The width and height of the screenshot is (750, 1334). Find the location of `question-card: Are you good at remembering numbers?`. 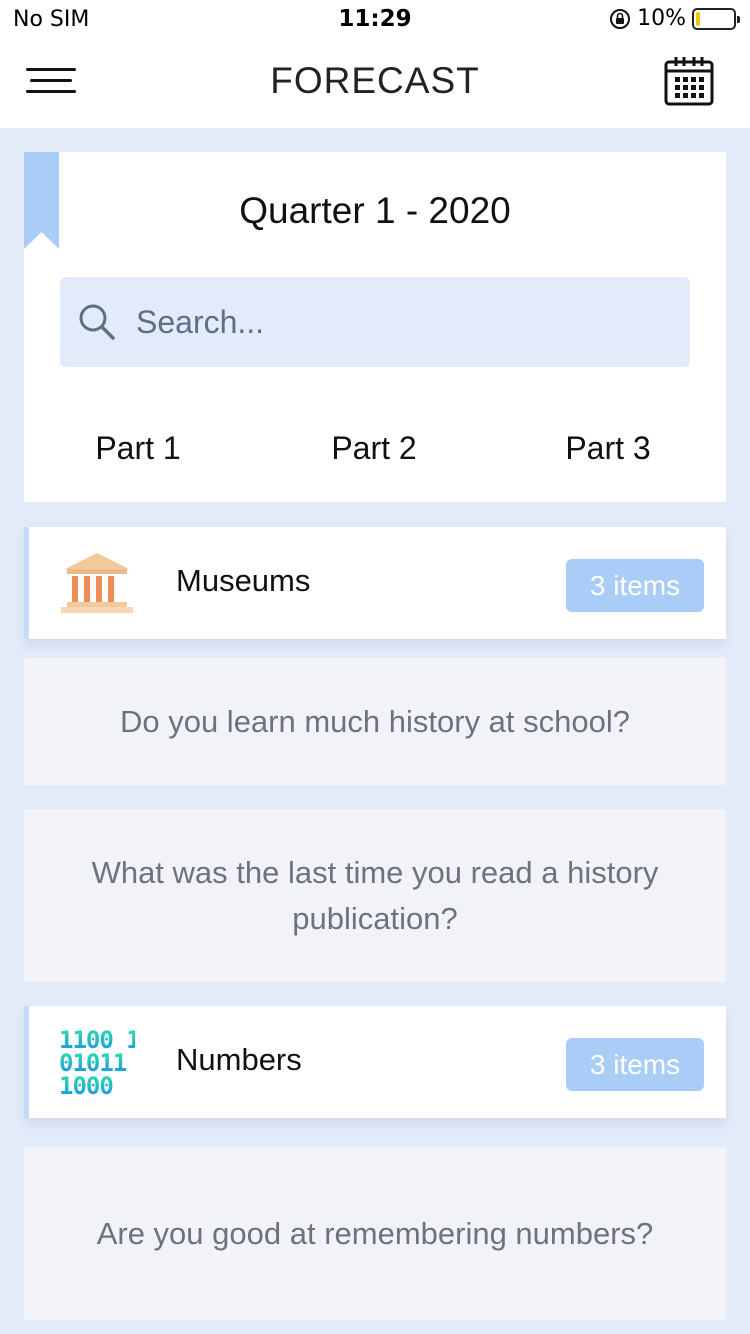

question-card: Are you good at remembering numbers? is located at coordinates (375, 1233).